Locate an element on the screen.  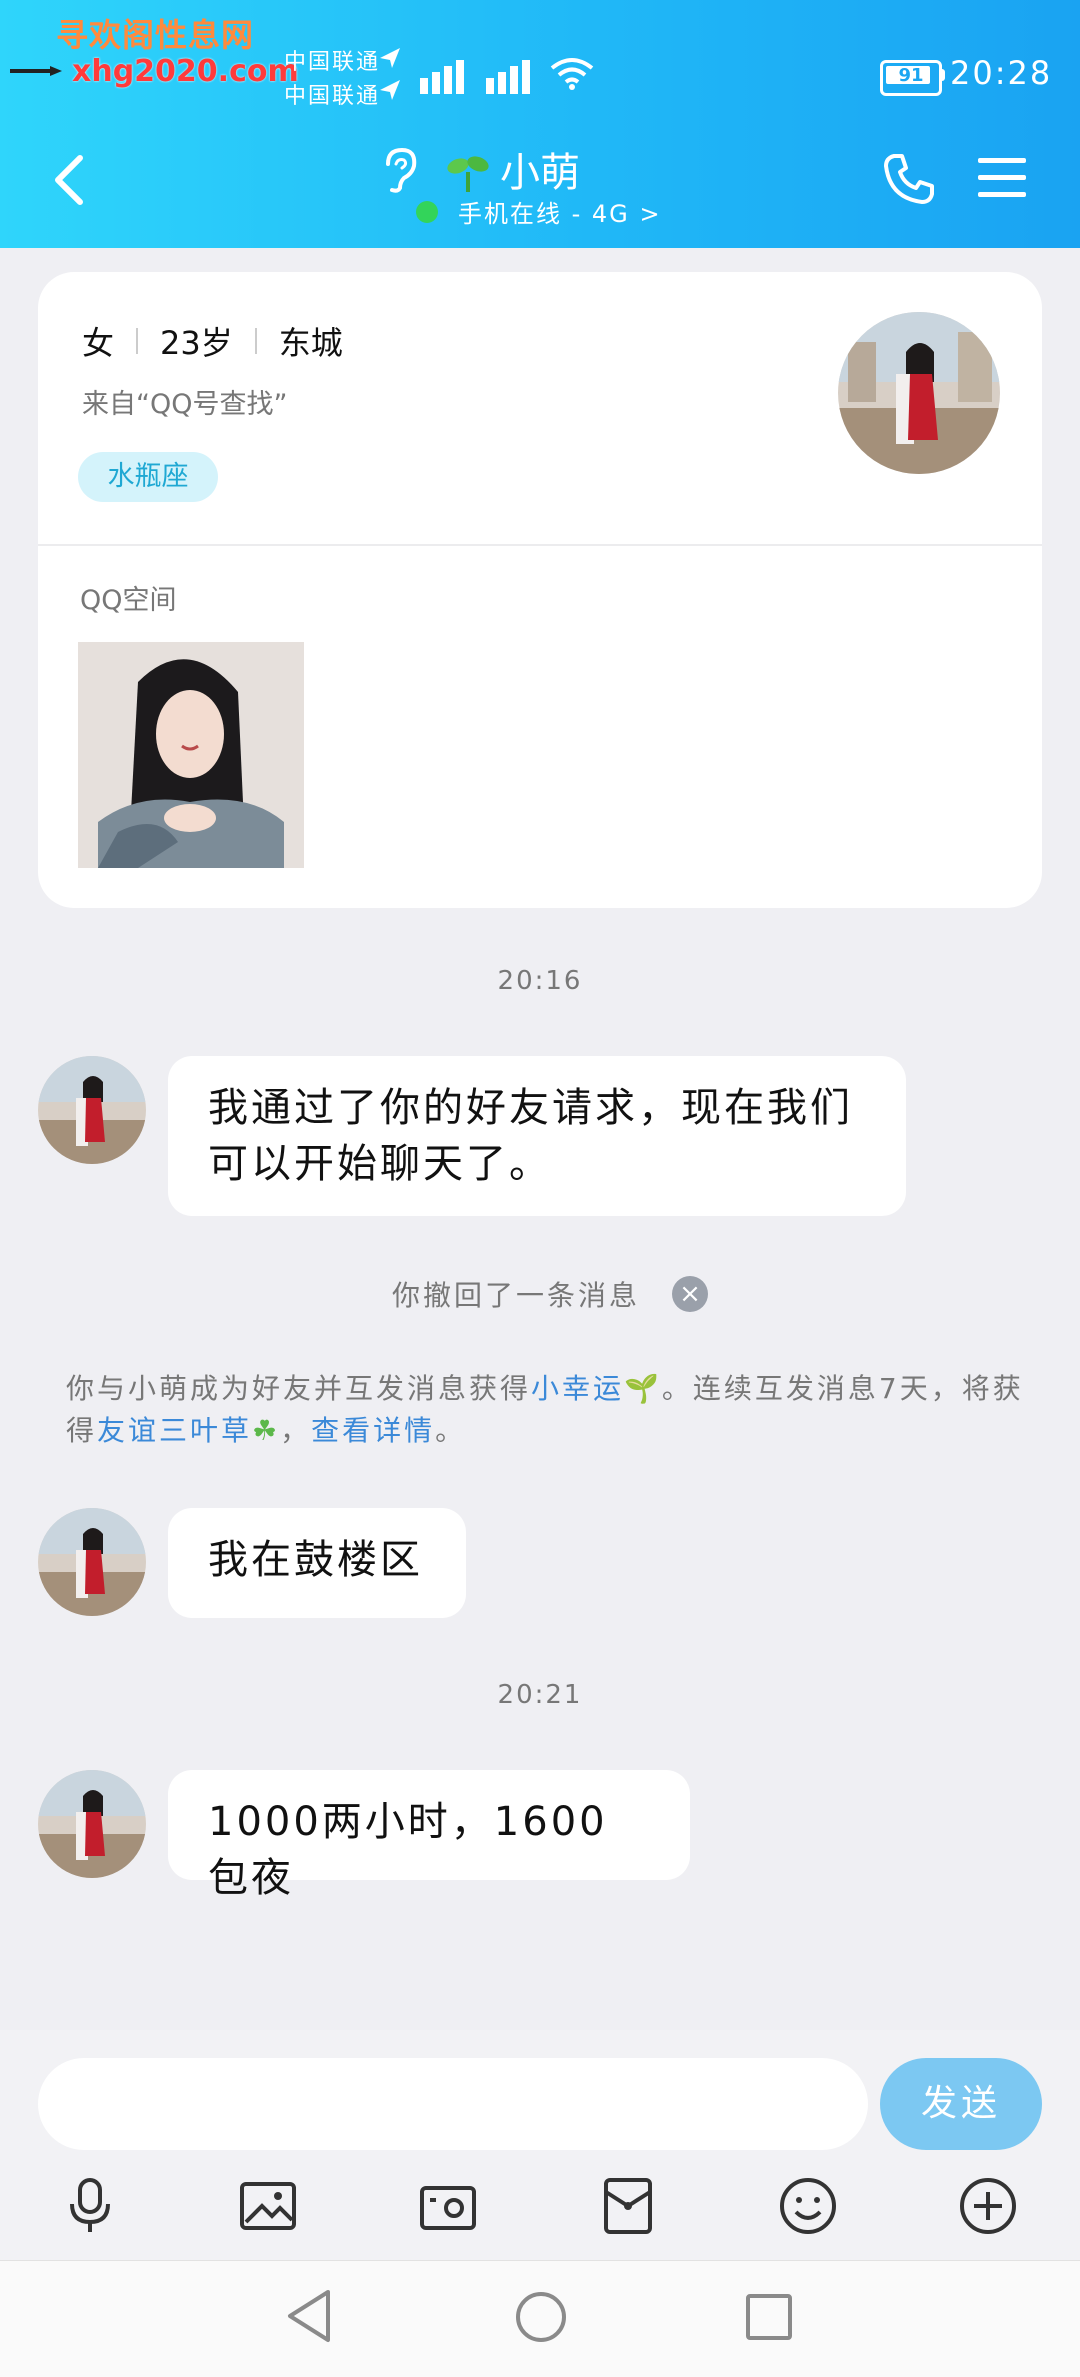
message-bubble: 1000两小时，1600包夜 is located at coordinates (429, 1835).